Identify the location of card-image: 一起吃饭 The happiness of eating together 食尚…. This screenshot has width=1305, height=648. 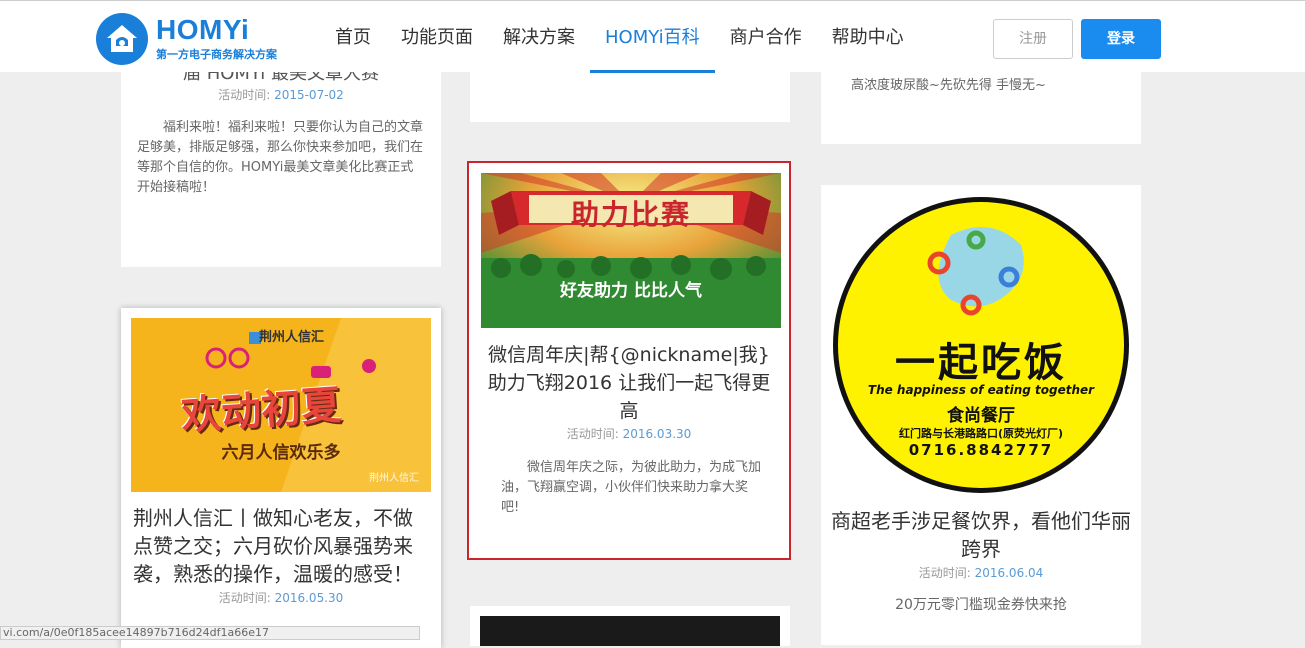
(981, 345).